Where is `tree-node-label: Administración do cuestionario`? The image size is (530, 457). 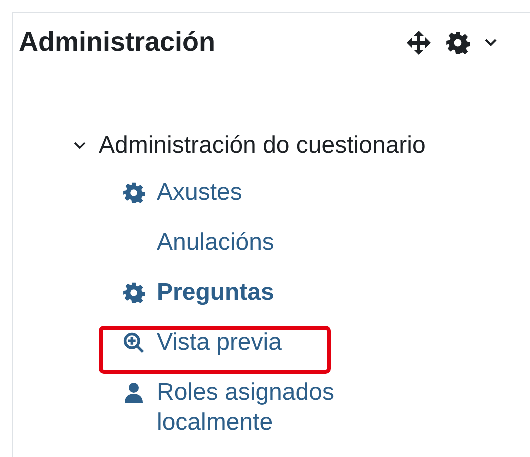 tree-node-label: Administración do cuestionario is located at coordinates (262, 146).